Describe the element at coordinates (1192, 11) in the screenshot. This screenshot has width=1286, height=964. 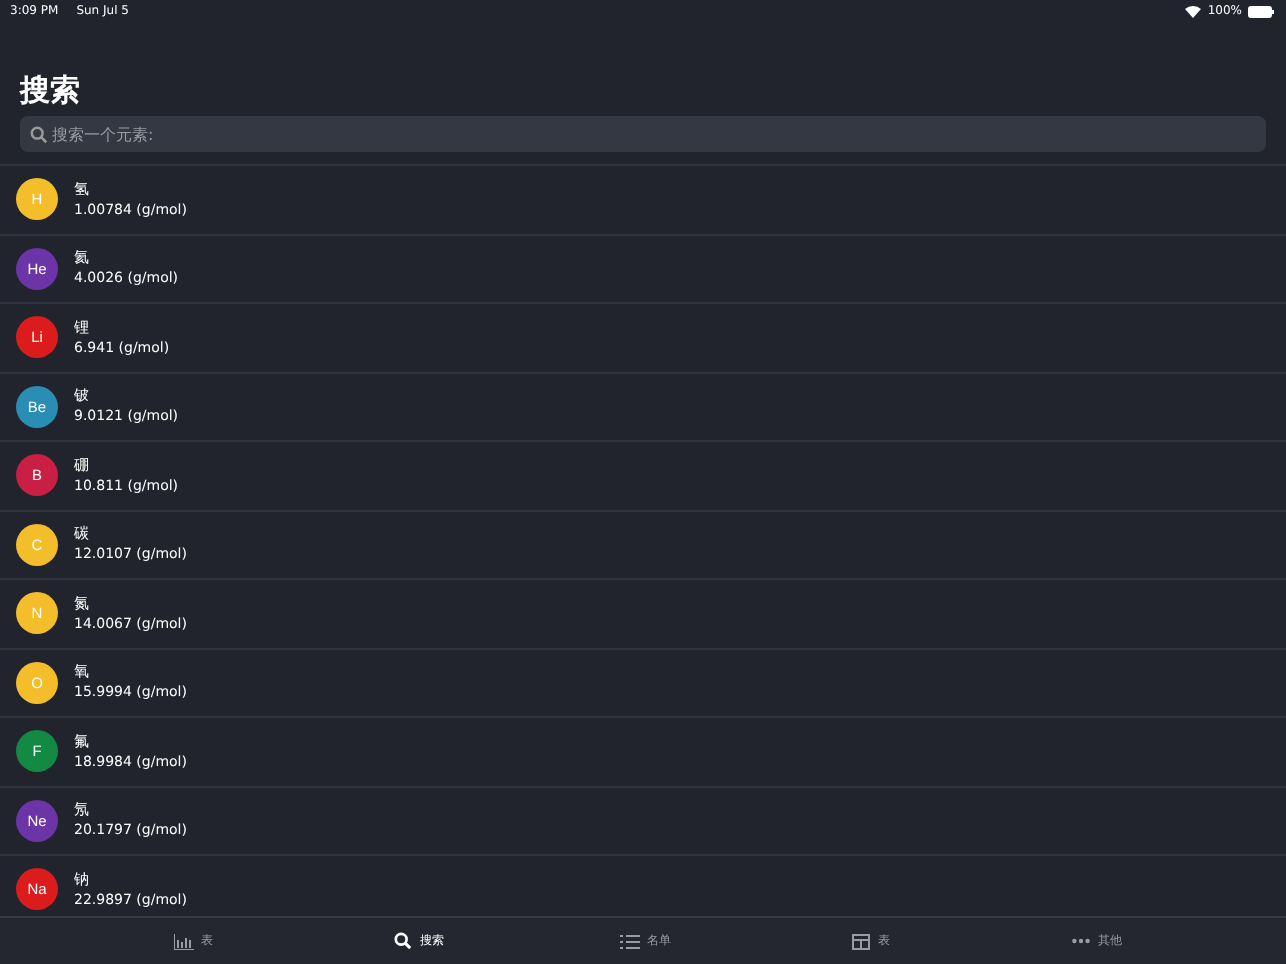
I see `wifi-icon` at that location.